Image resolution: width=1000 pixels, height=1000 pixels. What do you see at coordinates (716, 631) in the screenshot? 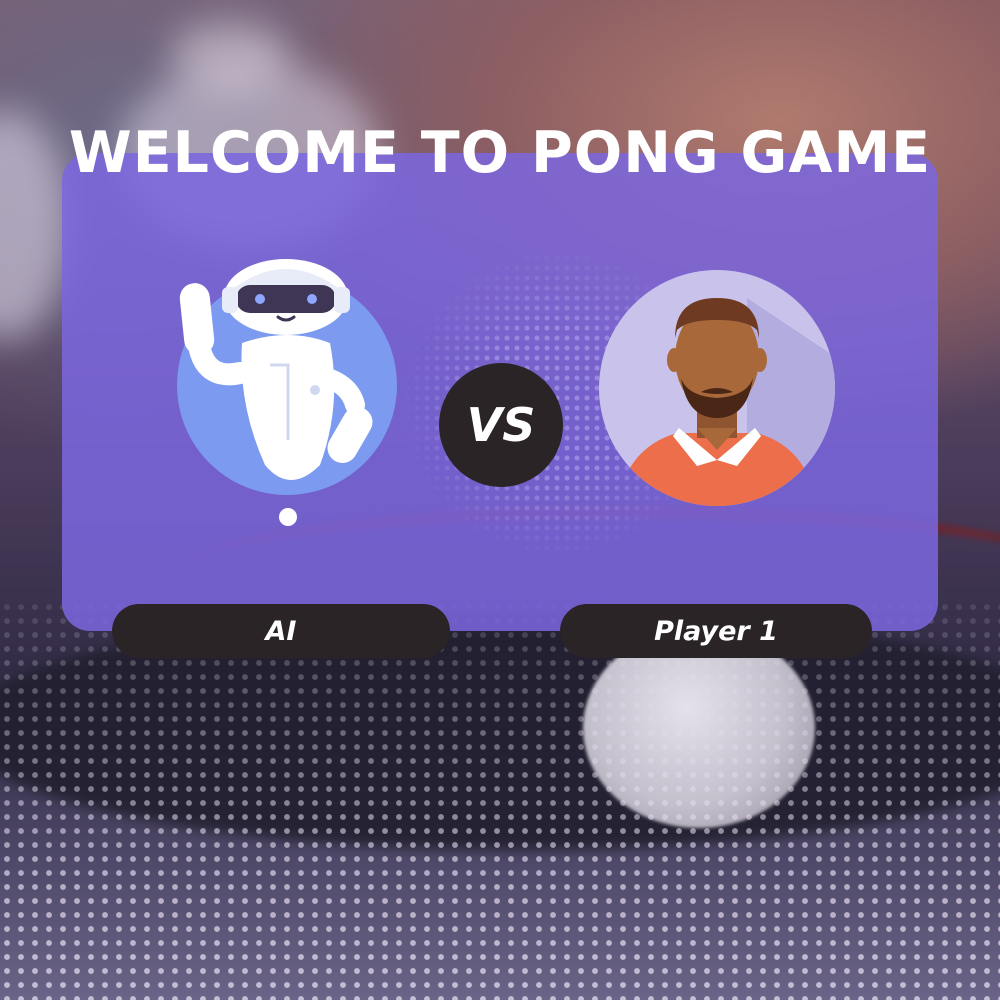
I see `player-1-button: Player 1` at bounding box center [716, 631].